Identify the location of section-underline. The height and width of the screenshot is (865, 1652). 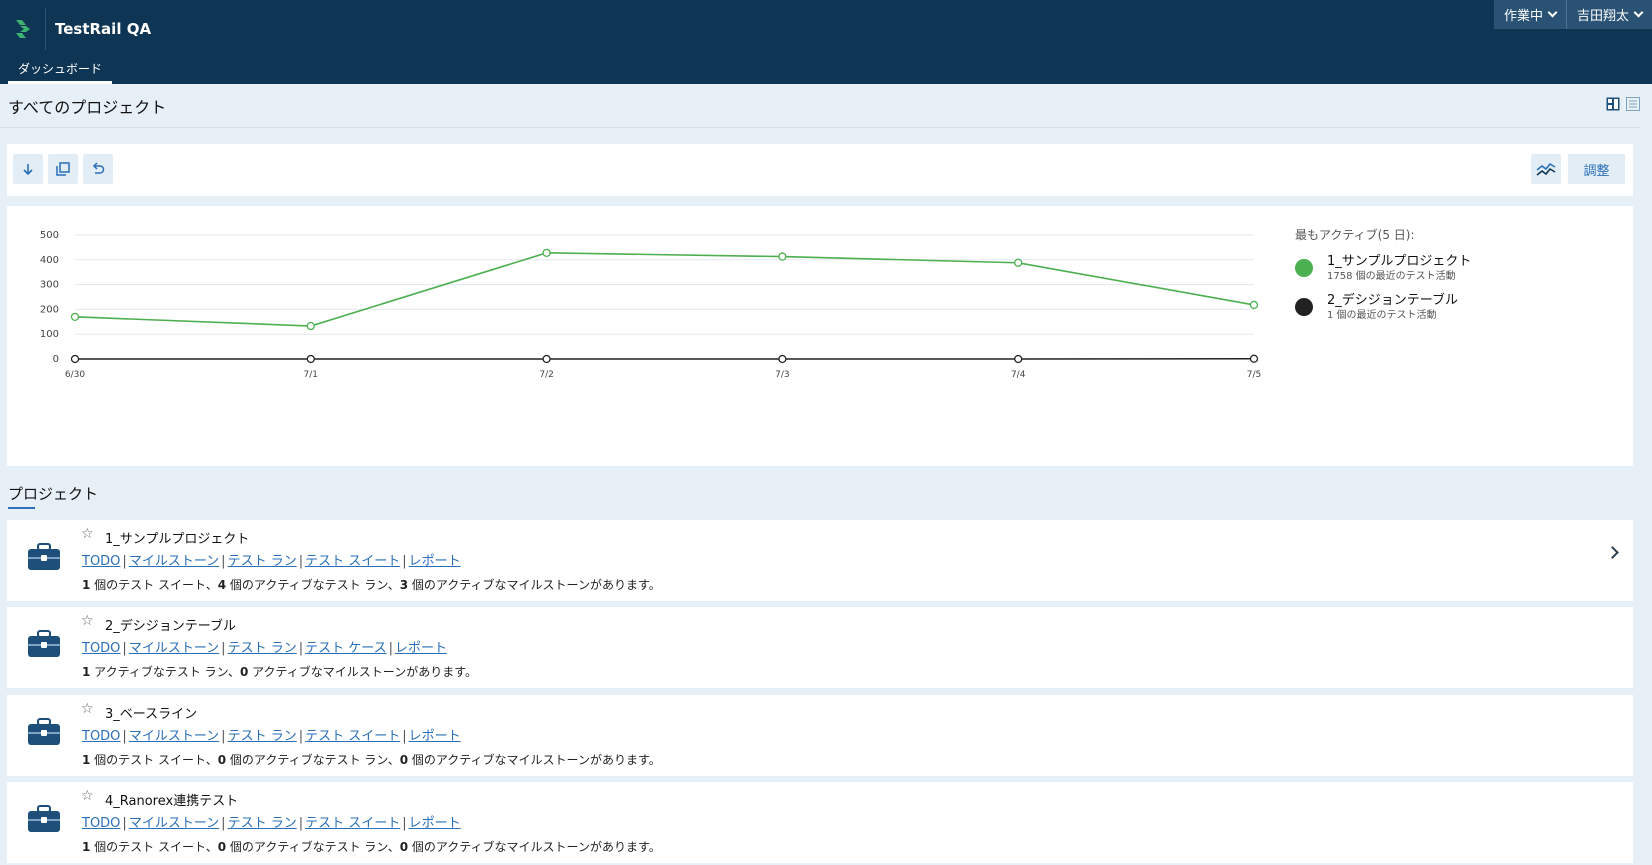
(21, 508).